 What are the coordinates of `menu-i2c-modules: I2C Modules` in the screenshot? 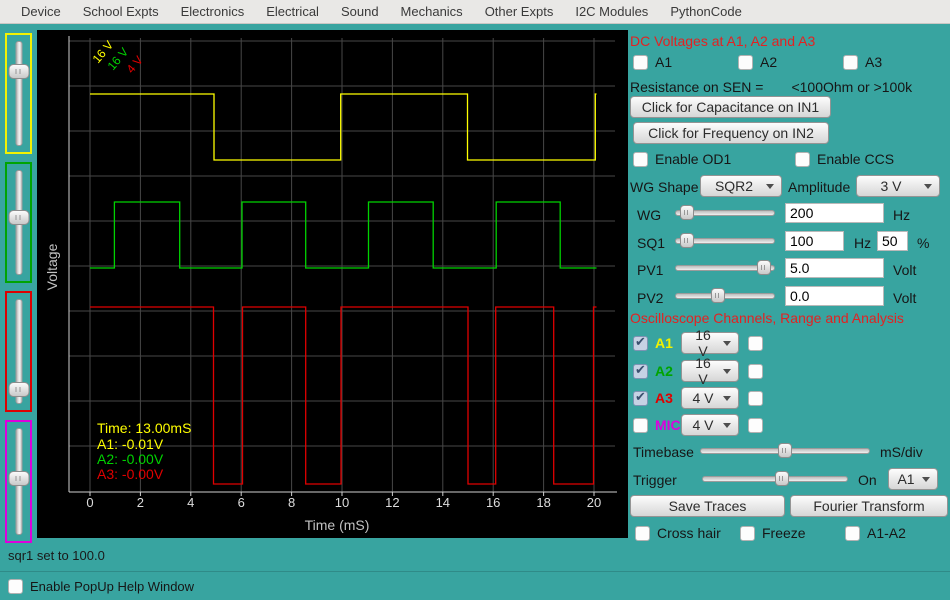 It's located at (611, 12).